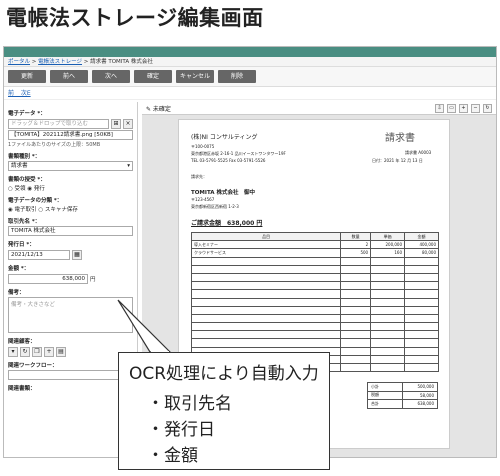  What do you see at coordinates (58, 124) in the screenshot?
I see `file-drop-zone: ドラッグ＆ドロップで取り込む` at bounding box center [58, 124].